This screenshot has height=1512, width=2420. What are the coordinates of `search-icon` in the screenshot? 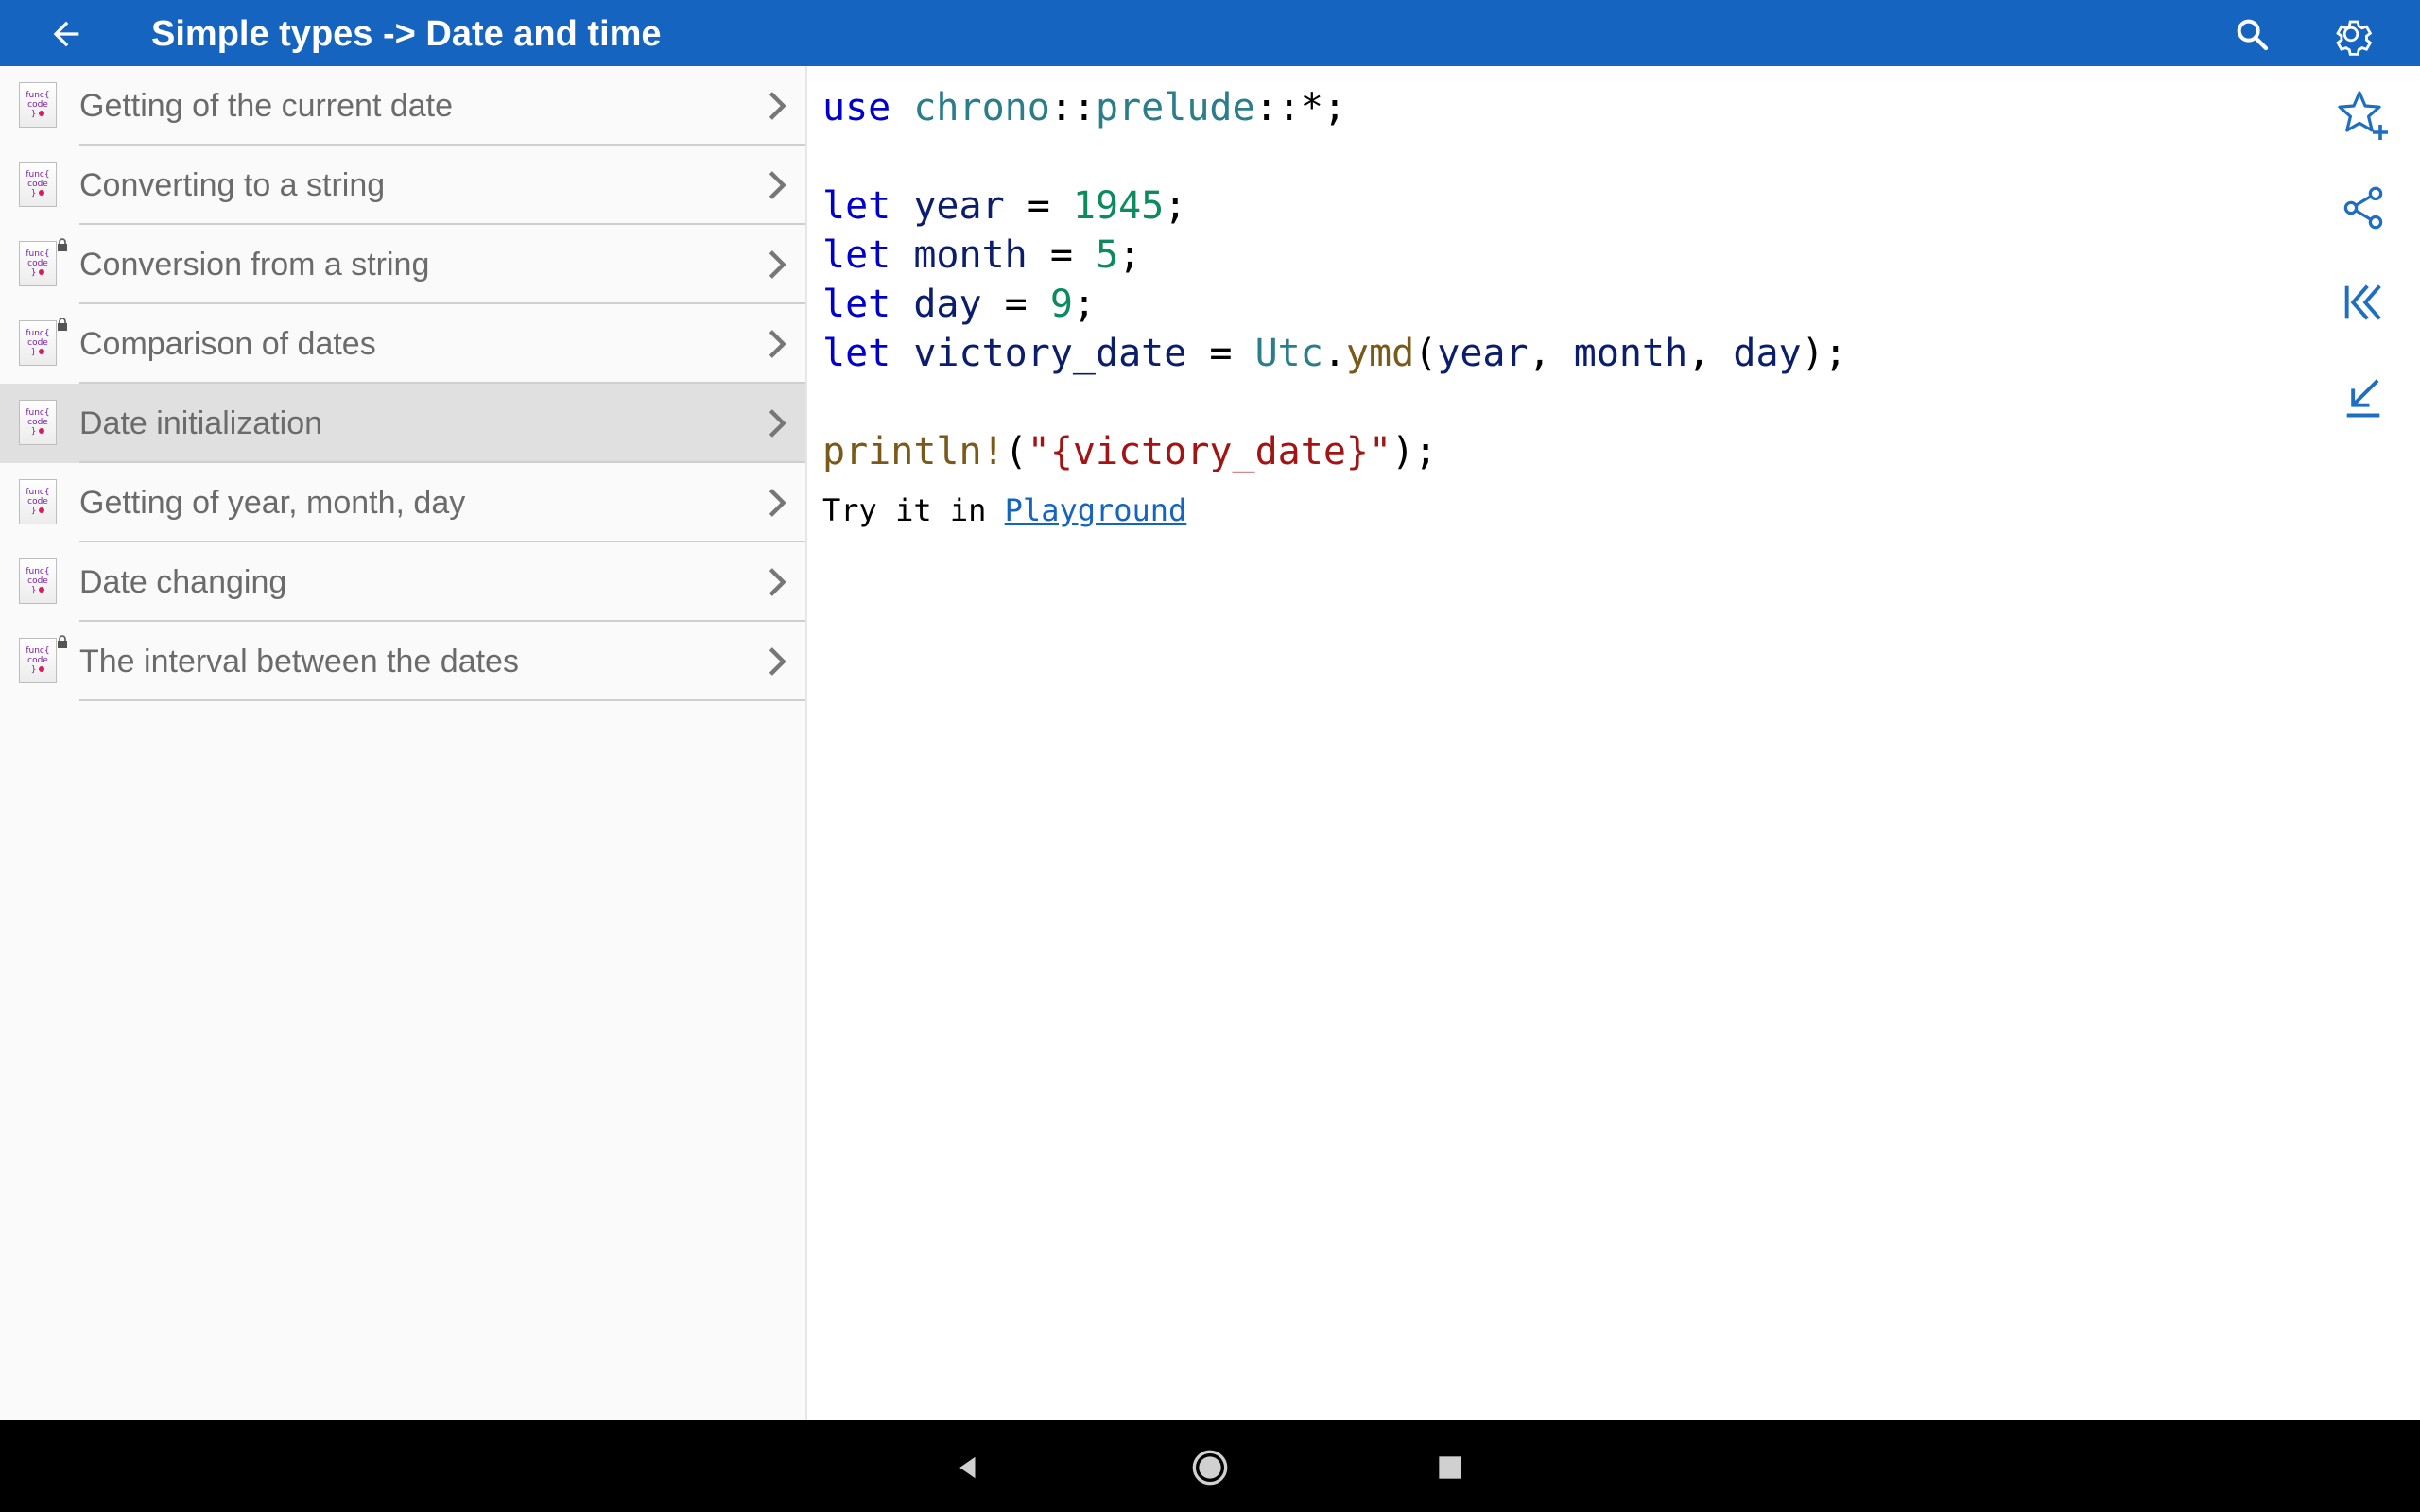 It's located at (2252, 34).